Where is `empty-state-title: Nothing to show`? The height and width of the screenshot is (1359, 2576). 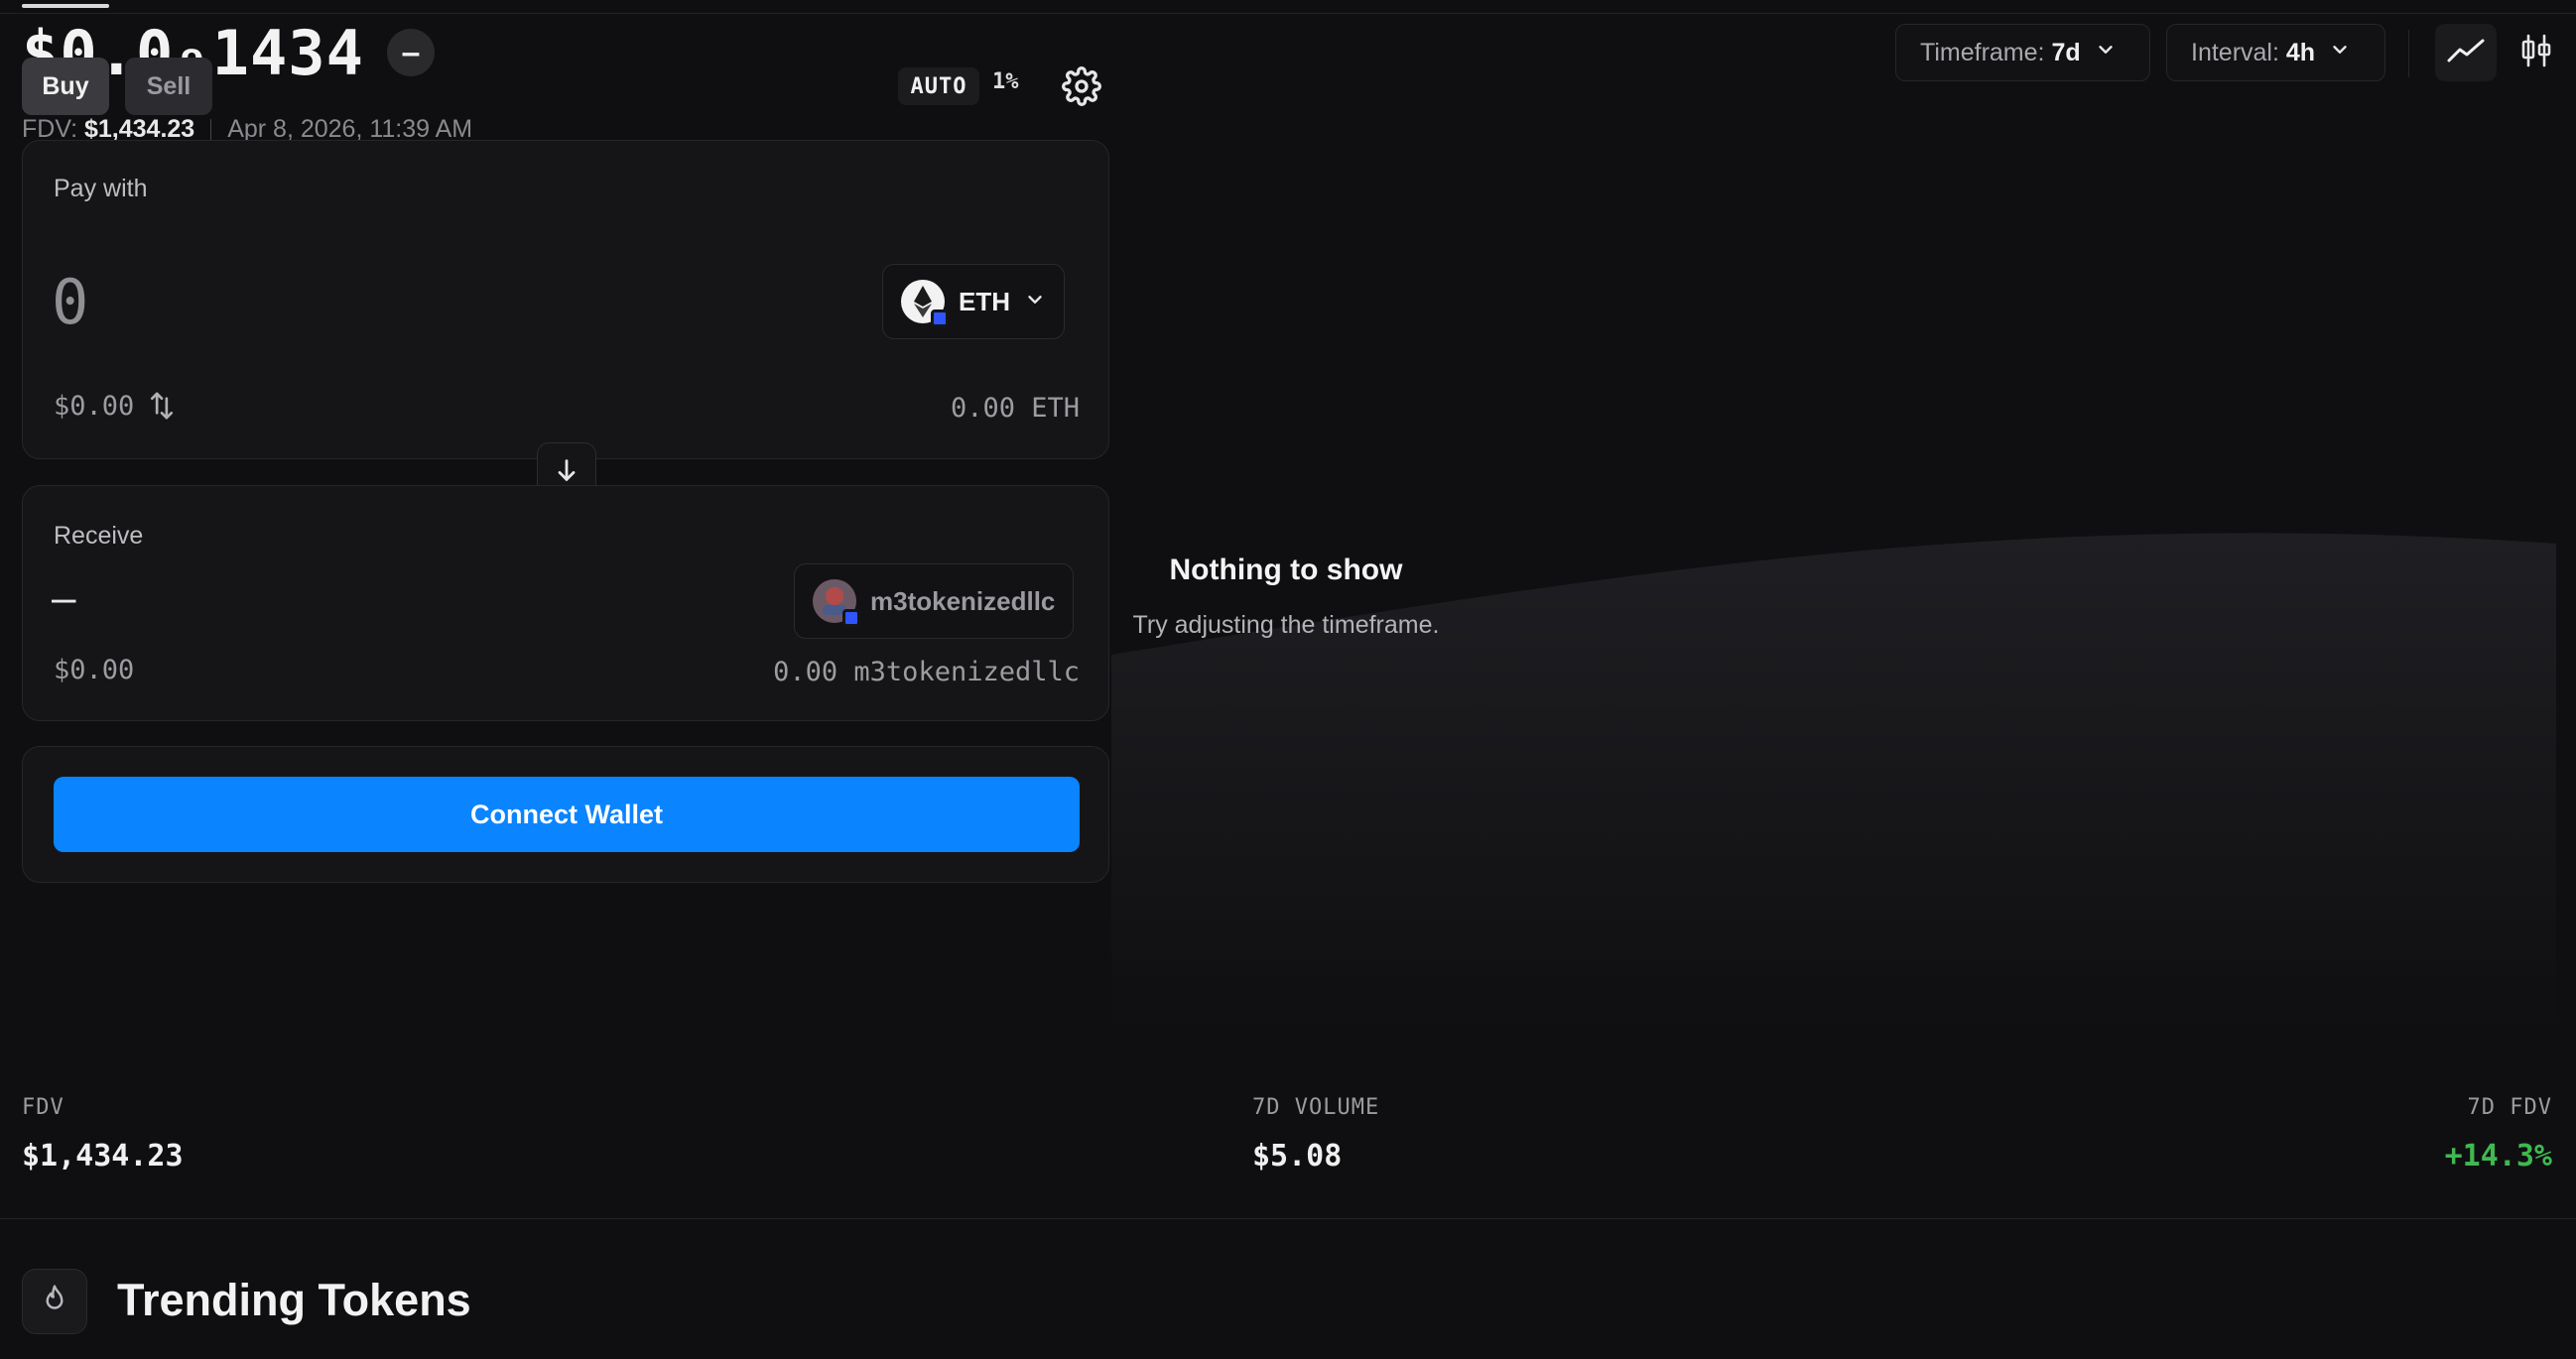 empty-state-title: Nothing to show is located at coordinates (1286, 570).